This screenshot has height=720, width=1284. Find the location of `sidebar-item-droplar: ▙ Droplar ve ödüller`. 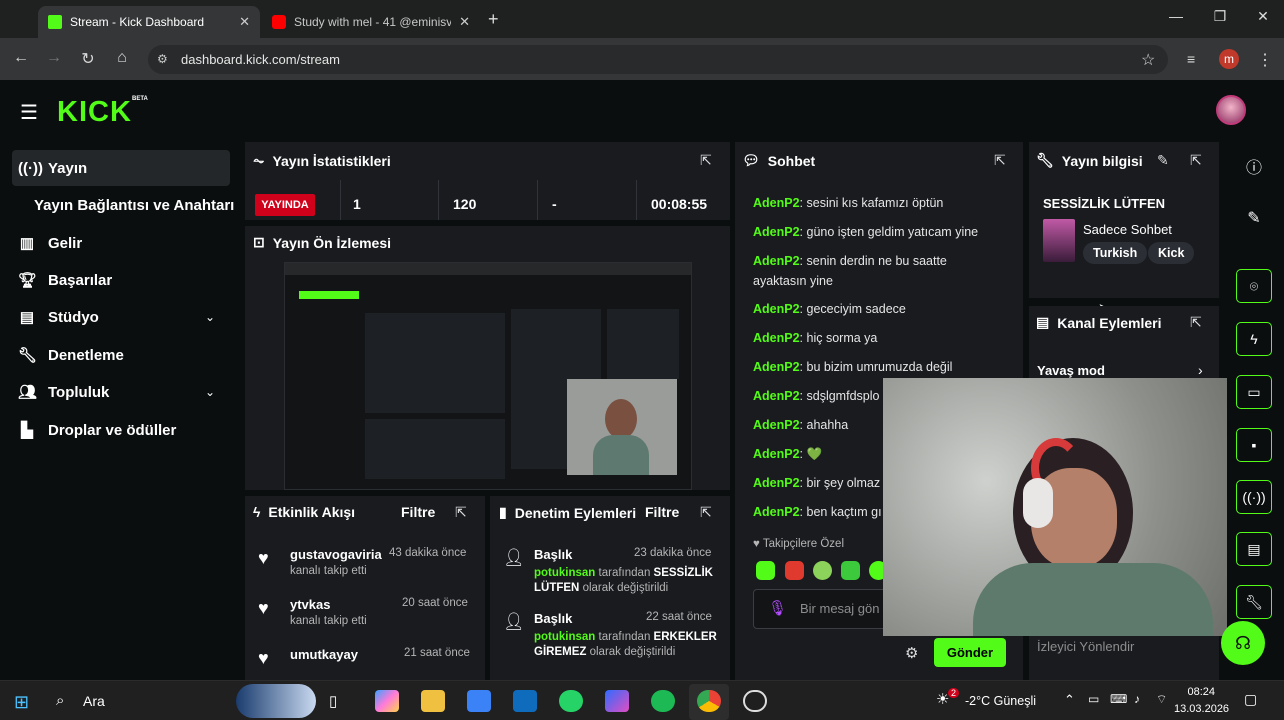

sidebar-item-droplar: ▙ Droplar ve ödüller is located at coordinates (97, 430).